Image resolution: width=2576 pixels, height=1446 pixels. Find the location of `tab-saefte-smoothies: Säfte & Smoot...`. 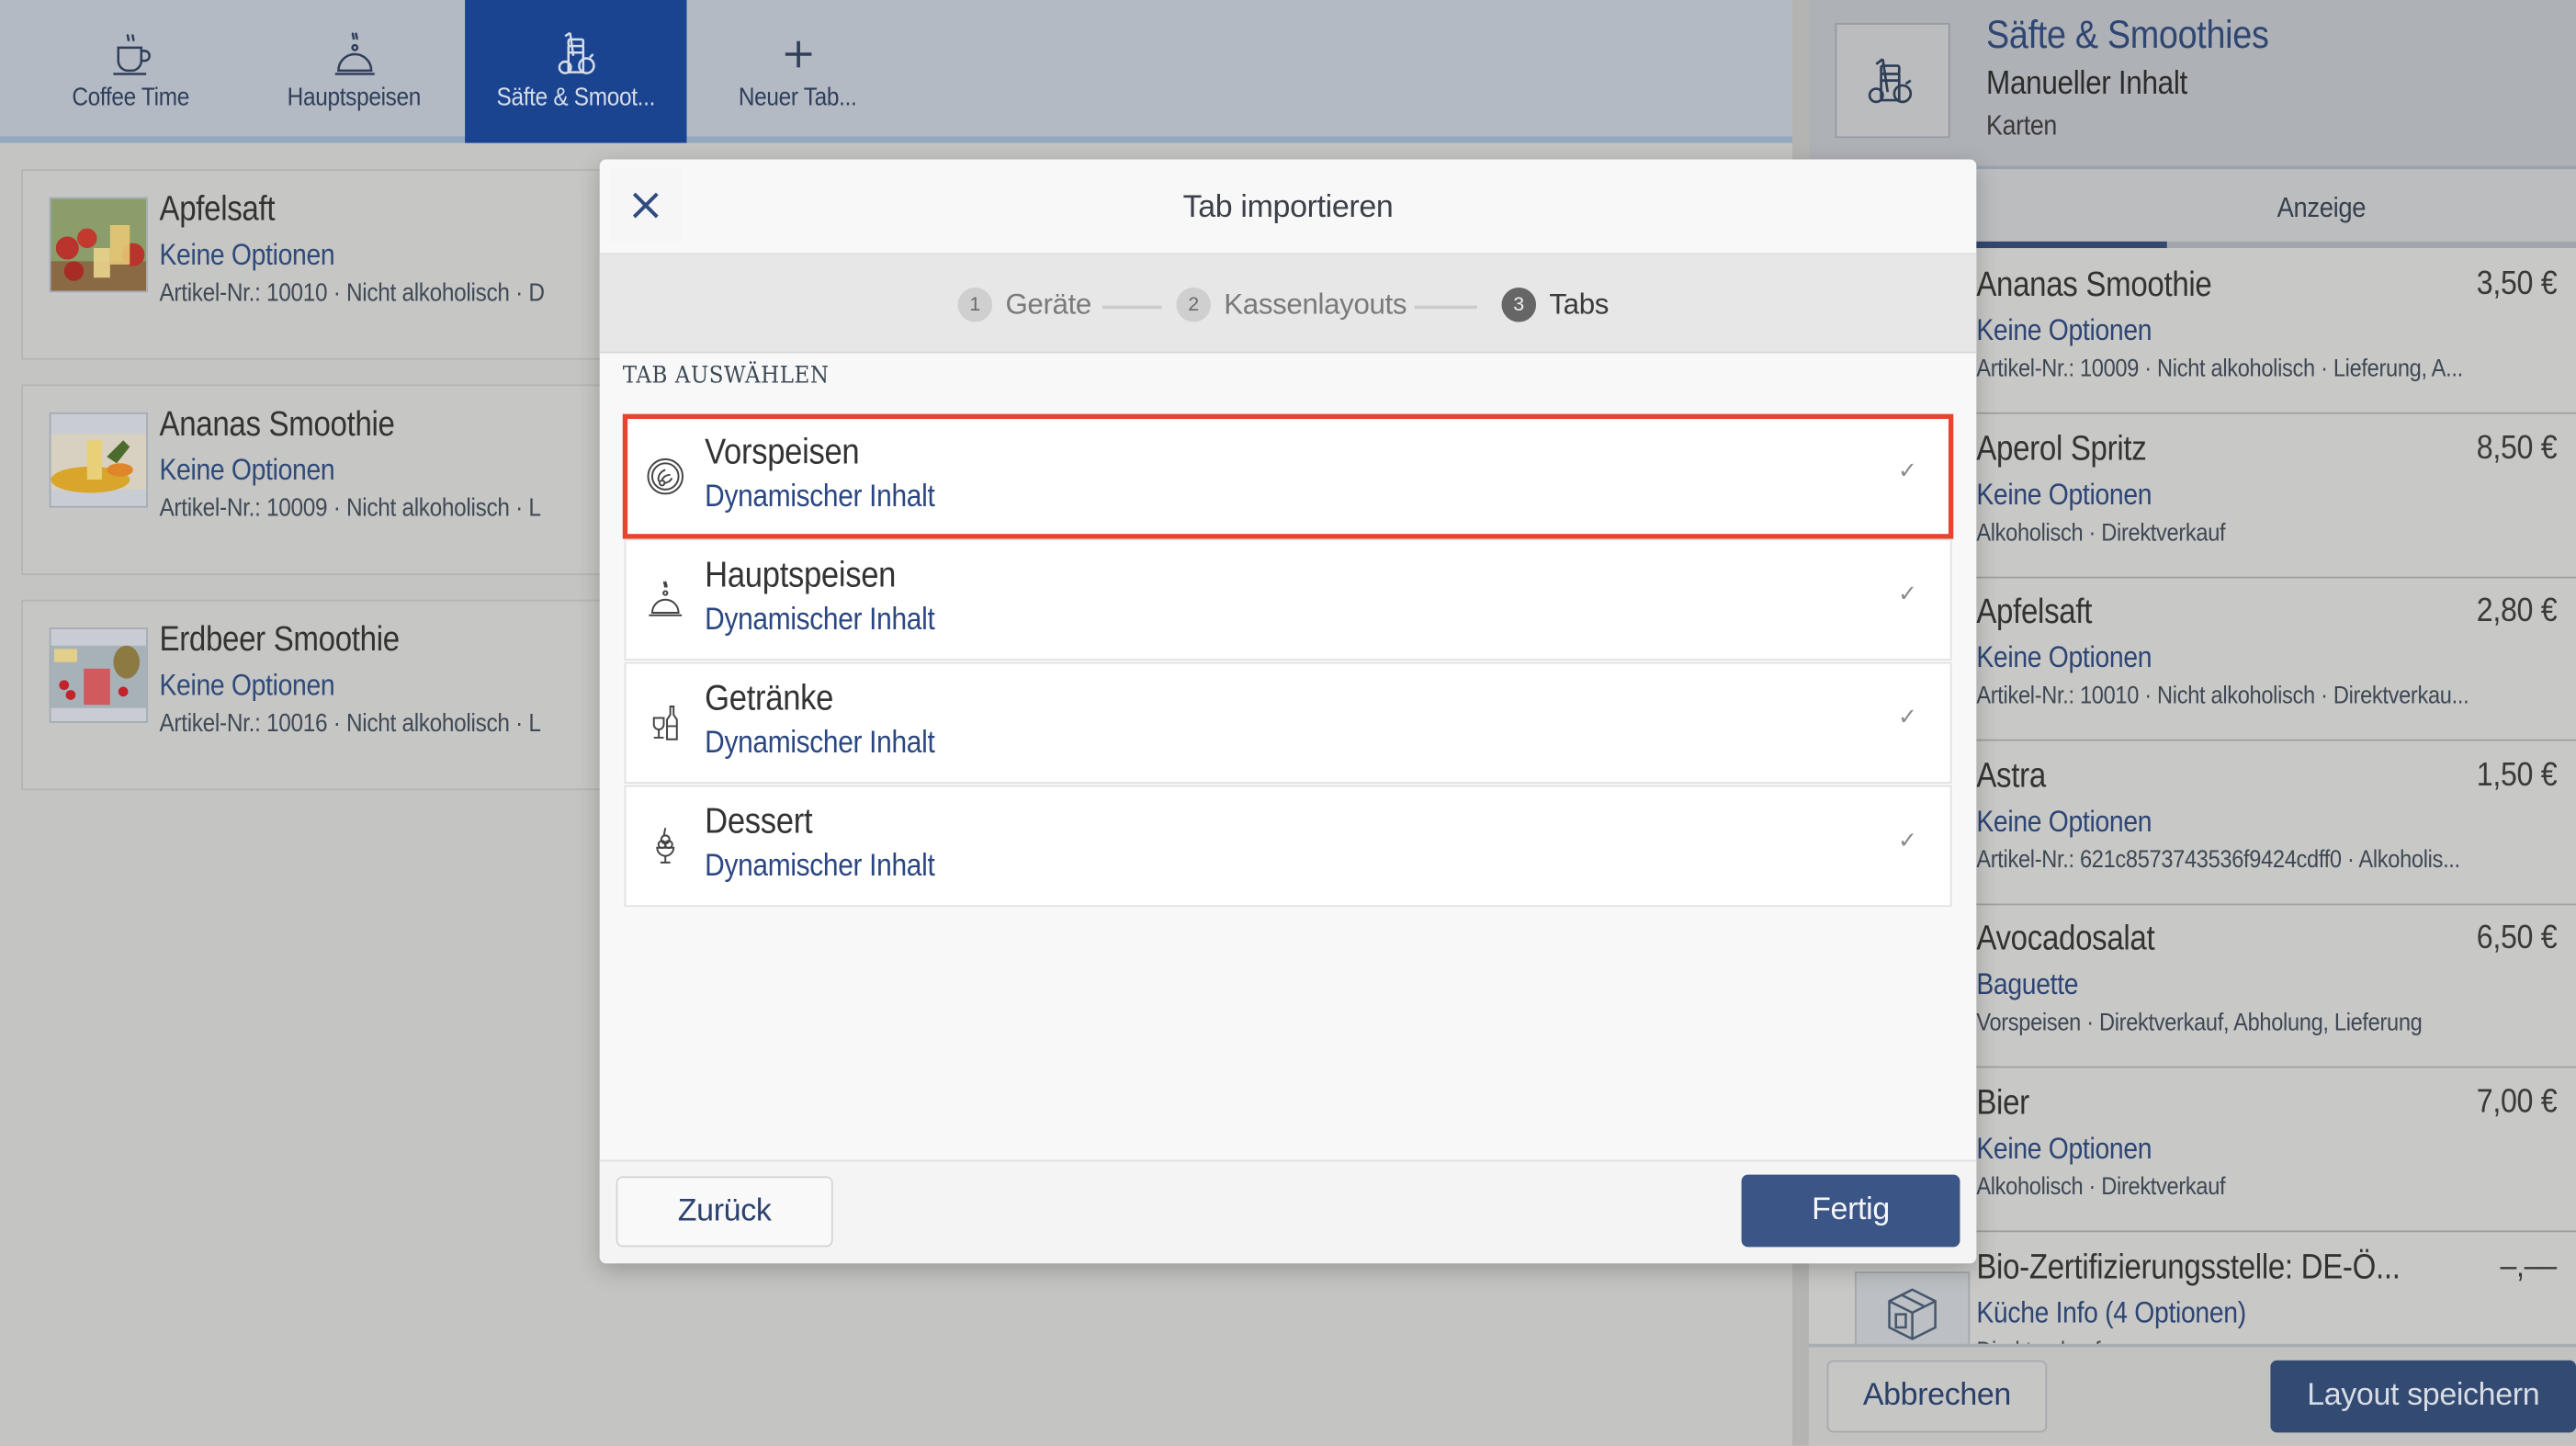

tab-saefte-smoothies: Säfte & Smoot... is located at coordinates (576, 71).